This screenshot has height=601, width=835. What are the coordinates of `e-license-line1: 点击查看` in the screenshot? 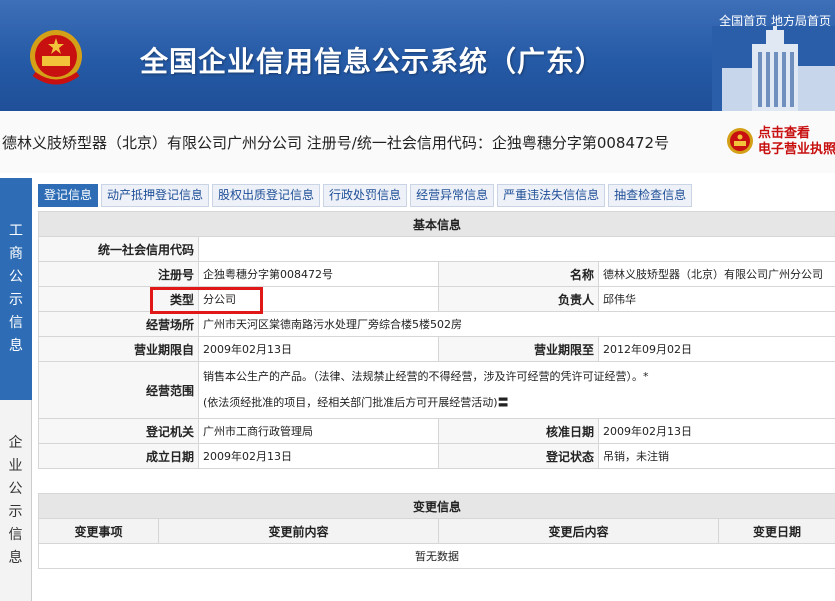 It's located at (784, 133).